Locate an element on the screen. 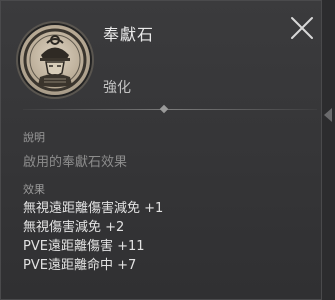 This screenshot has width=335, height=300. item-name: 奉獻石 is located at coordinates (129, 34).